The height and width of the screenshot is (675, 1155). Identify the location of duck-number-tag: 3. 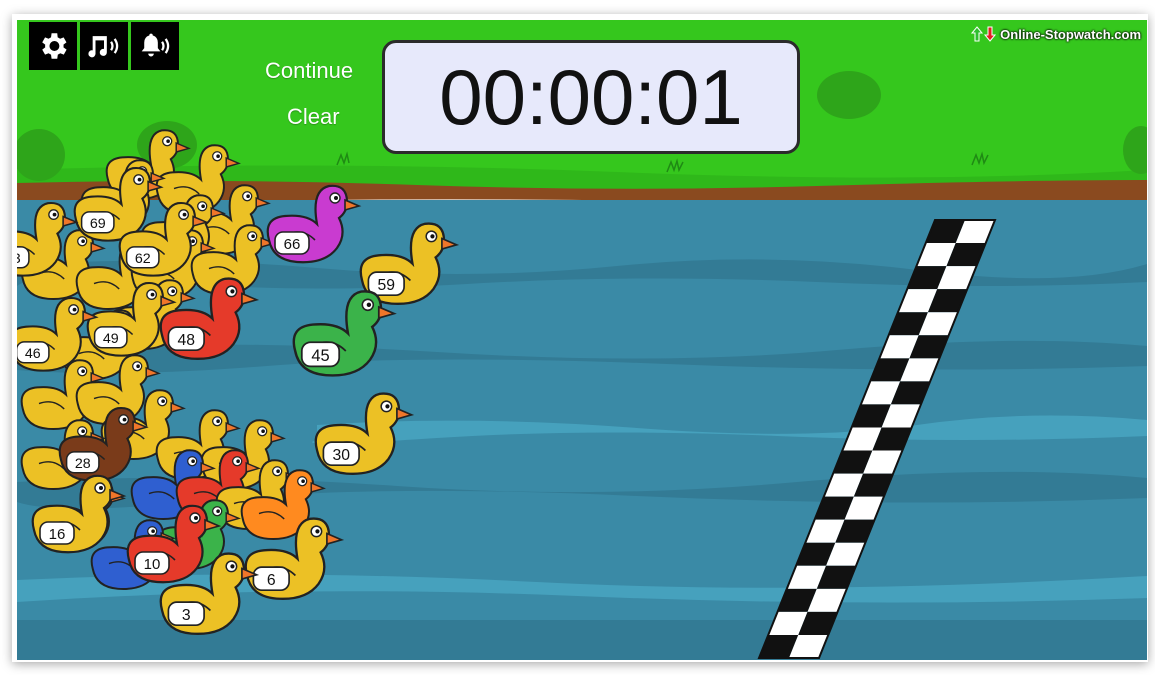
(186, 614).